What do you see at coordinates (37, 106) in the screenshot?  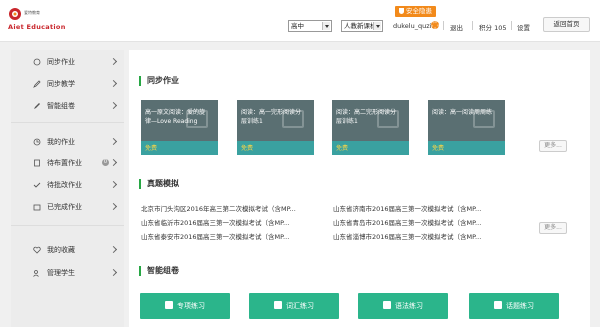 I see `edit-icon` at bounding box center [37, 106].